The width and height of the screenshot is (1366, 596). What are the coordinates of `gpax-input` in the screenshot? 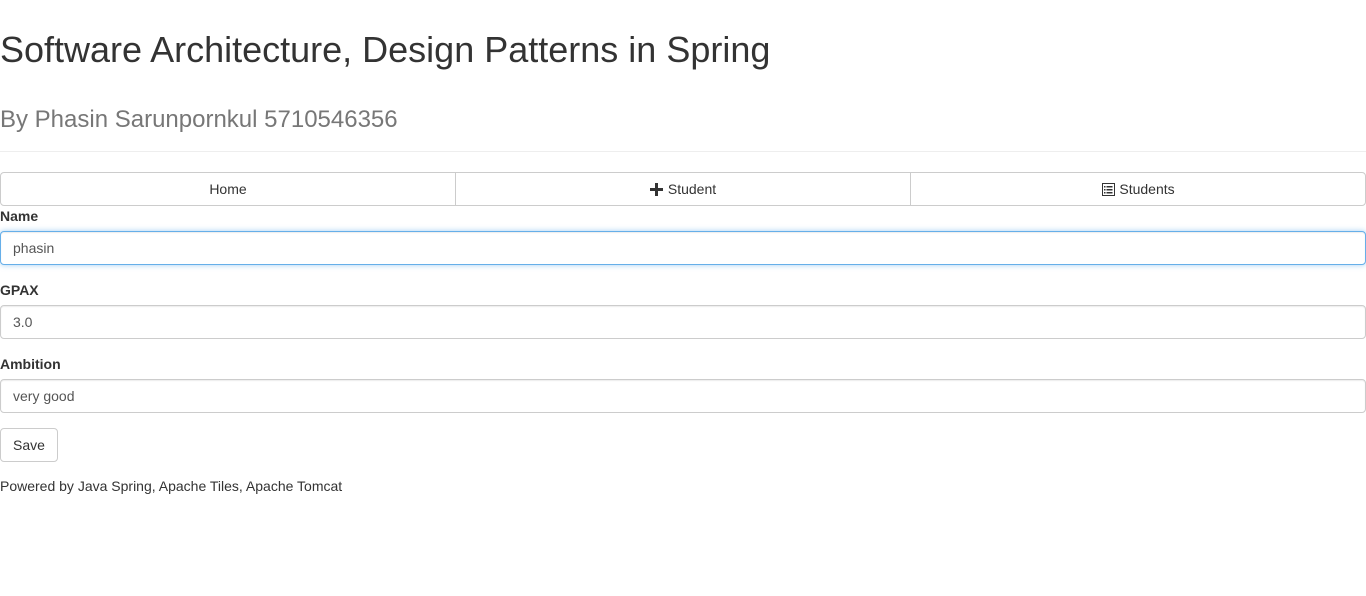 It's located at (683, 322).